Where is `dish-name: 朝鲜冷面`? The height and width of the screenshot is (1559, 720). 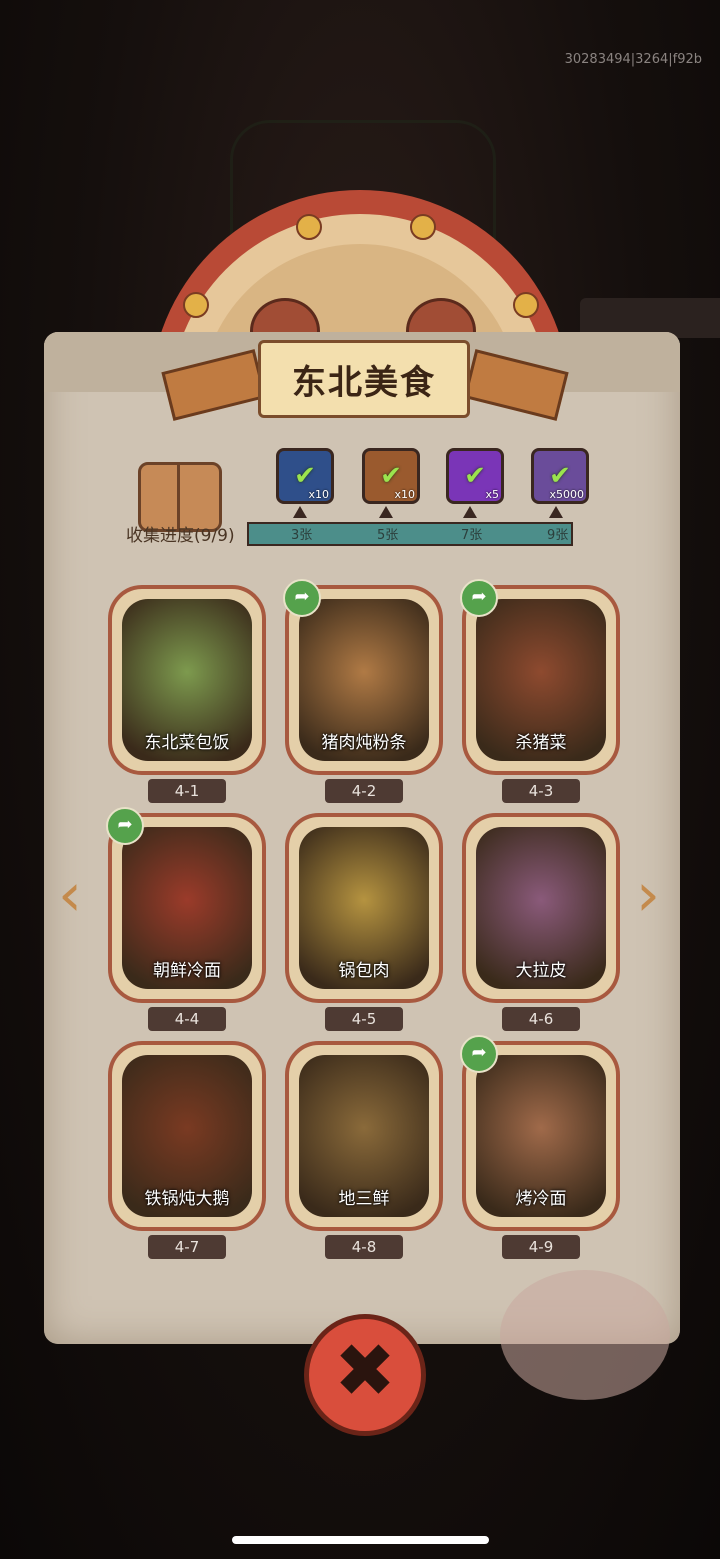
dish-name: 朝鲜冷面 is located at coordinates (187, 971).